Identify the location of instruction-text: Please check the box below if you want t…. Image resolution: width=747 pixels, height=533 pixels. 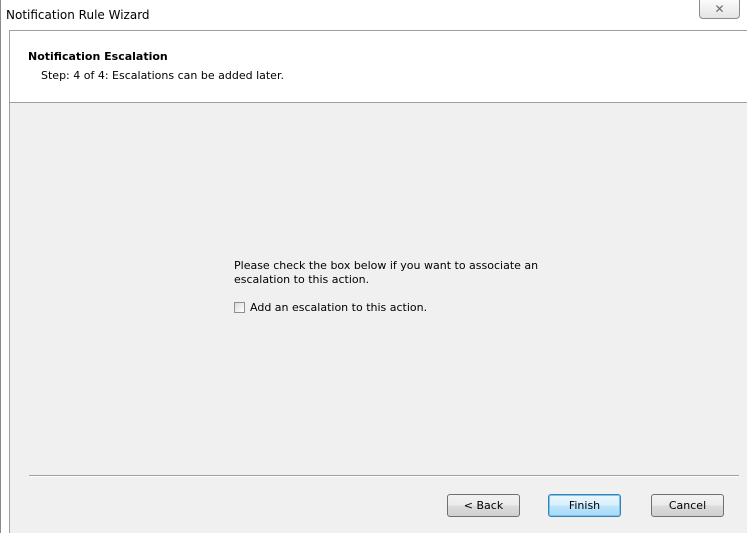
(386, 272).